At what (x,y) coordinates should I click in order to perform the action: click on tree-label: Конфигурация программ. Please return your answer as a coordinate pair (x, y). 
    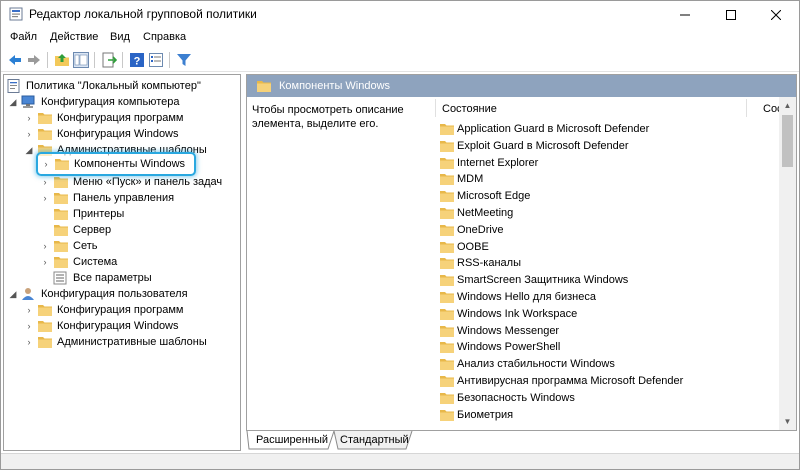
    Looking at the image, I should click on (120, 310).